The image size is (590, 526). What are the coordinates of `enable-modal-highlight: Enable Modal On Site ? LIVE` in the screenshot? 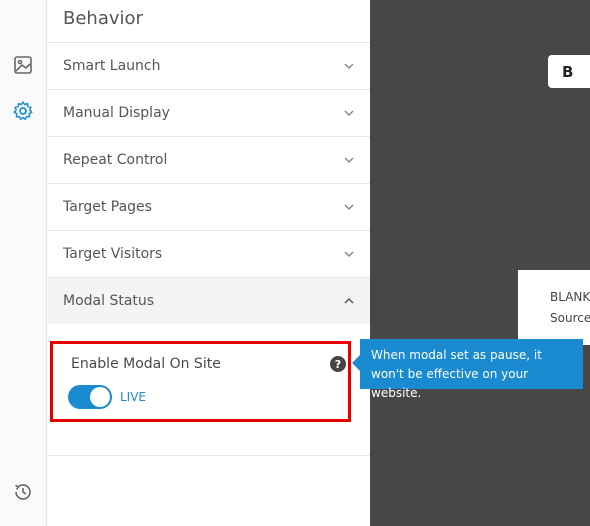 It's located at (200, 381).